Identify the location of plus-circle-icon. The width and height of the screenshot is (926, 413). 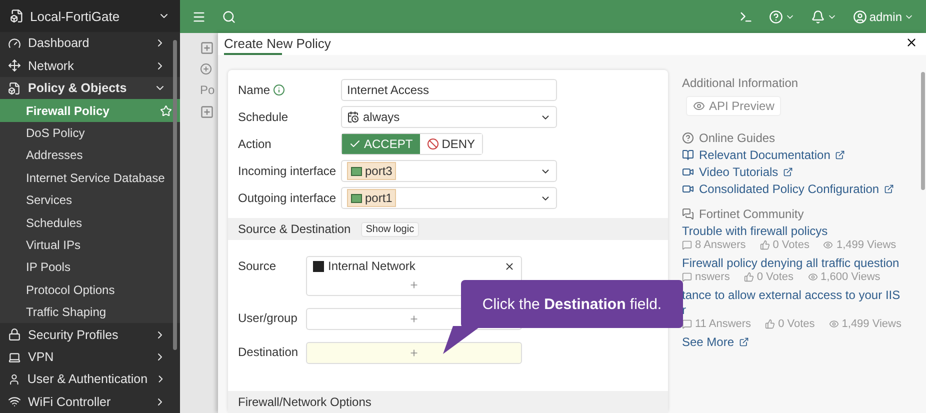
(206, 69).